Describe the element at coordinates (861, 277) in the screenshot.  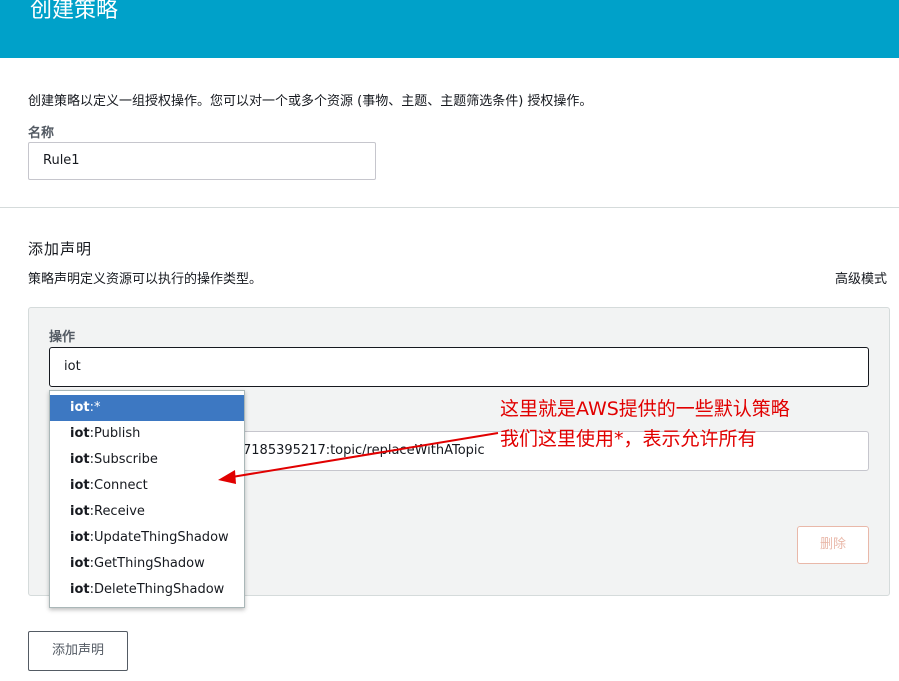
I see `advanced-mode-link: 高级模式` at that location.